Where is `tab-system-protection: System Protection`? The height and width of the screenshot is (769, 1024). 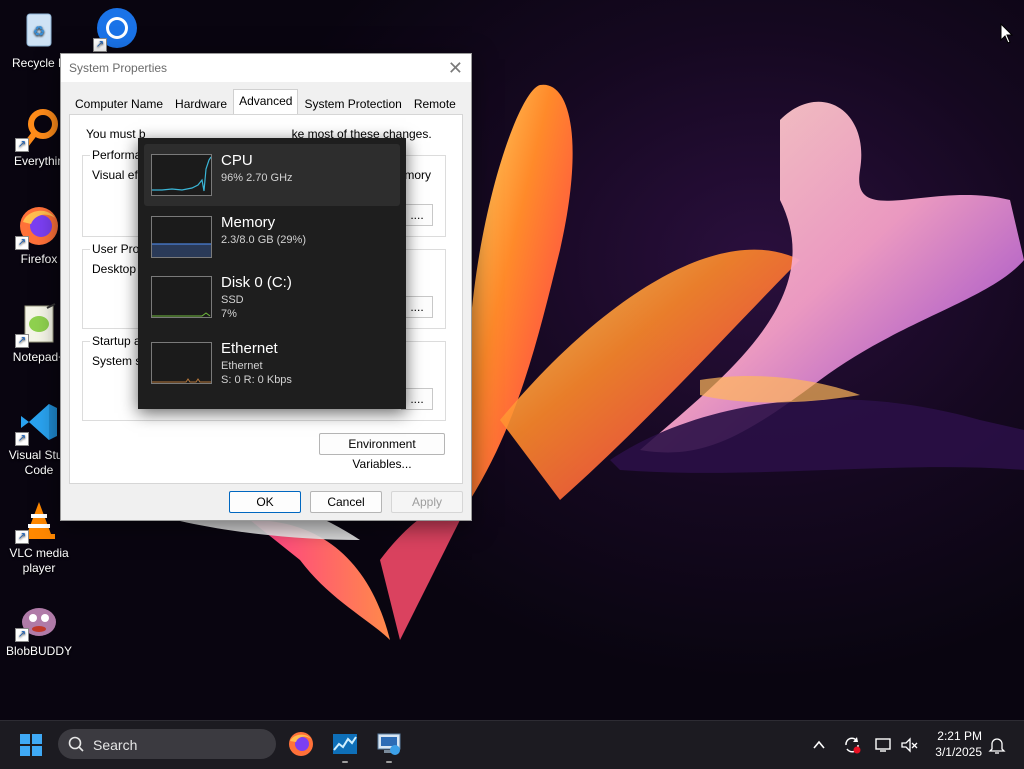 tab-system-protection: System Protection is located at coordinates (352, 104).